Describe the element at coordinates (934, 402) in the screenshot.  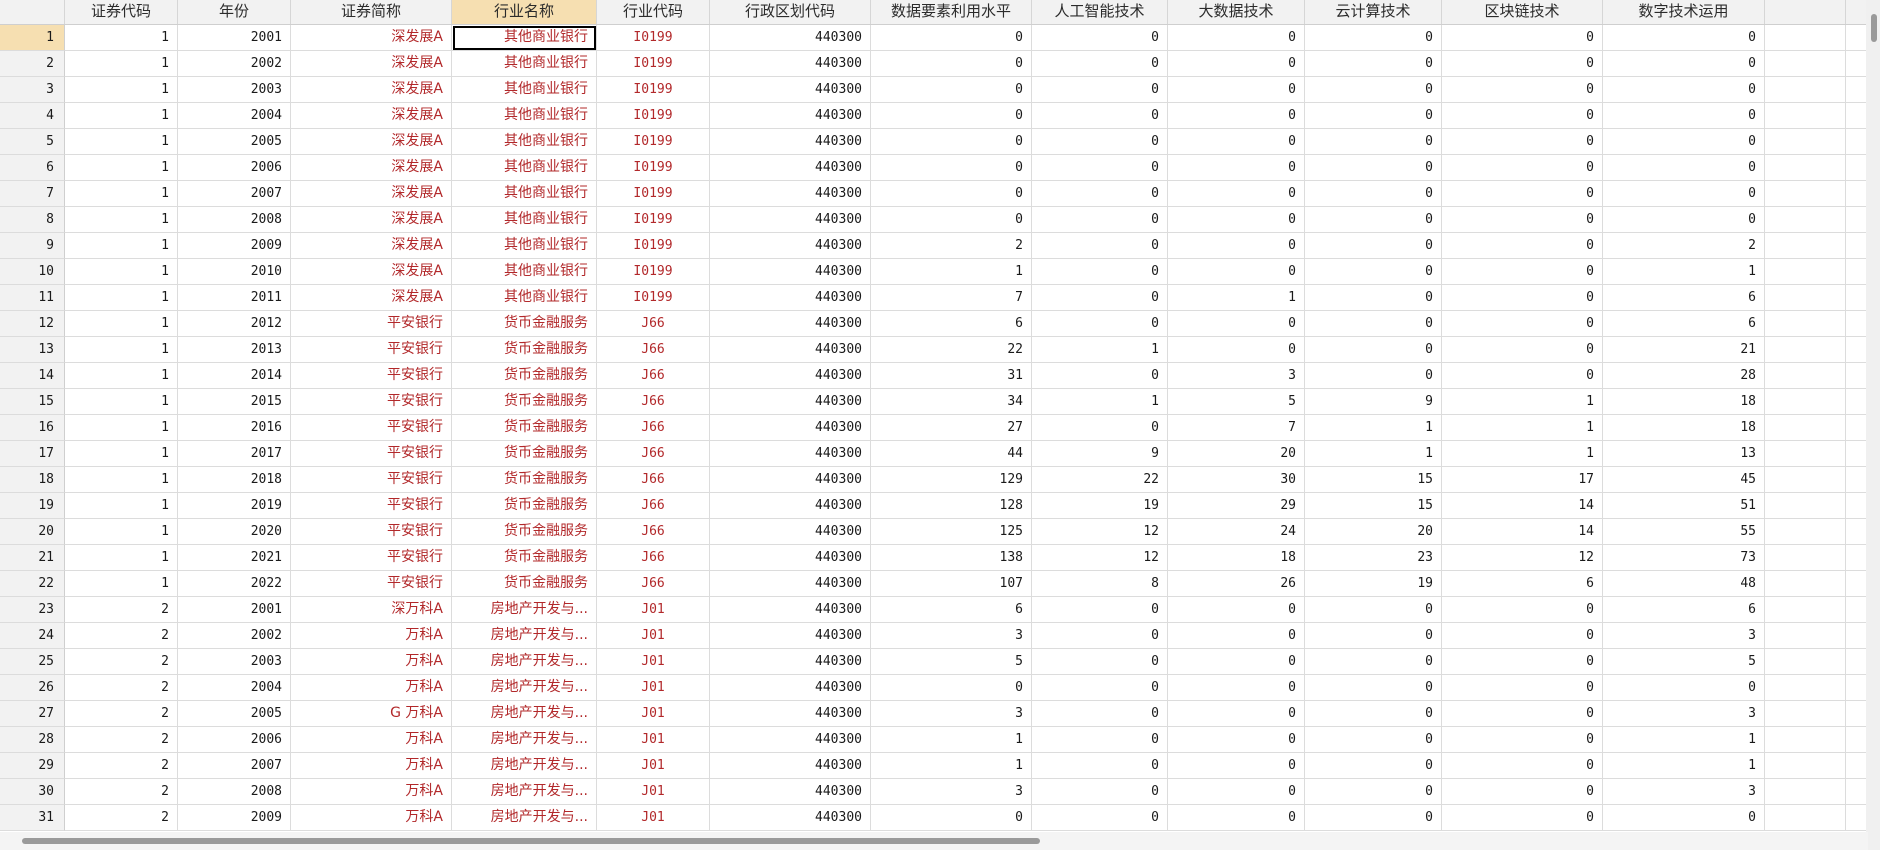
I see `table-row: 15 1 2015 平安银行 货币金融服务 J66 440300 34 1 5 9 1 18` at that location.